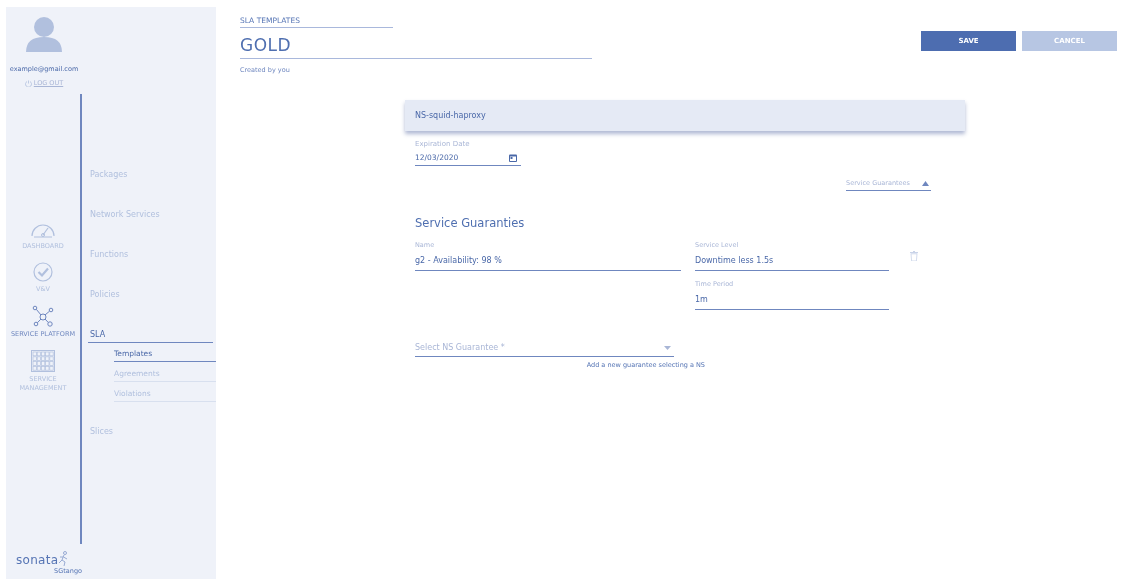  I want to click on caret-down-icon, so click(667, 347).